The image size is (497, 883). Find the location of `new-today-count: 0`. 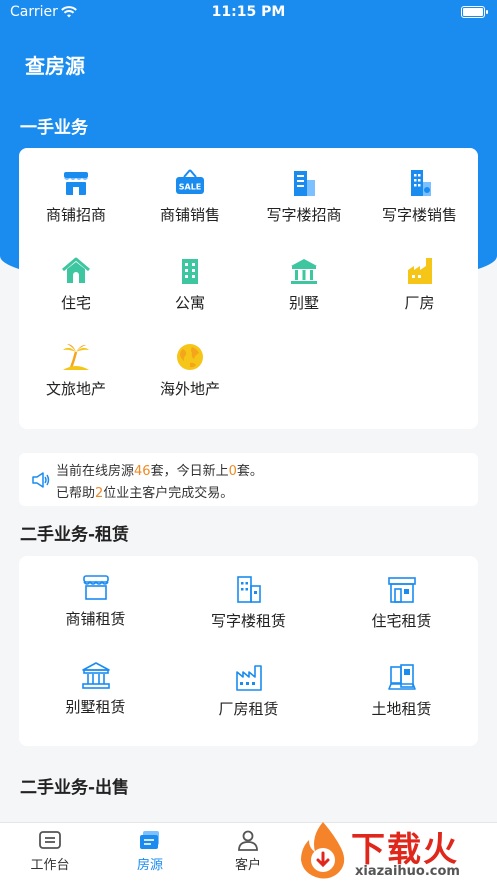

new-today-count: 0 is located at coordinates (232, 471).